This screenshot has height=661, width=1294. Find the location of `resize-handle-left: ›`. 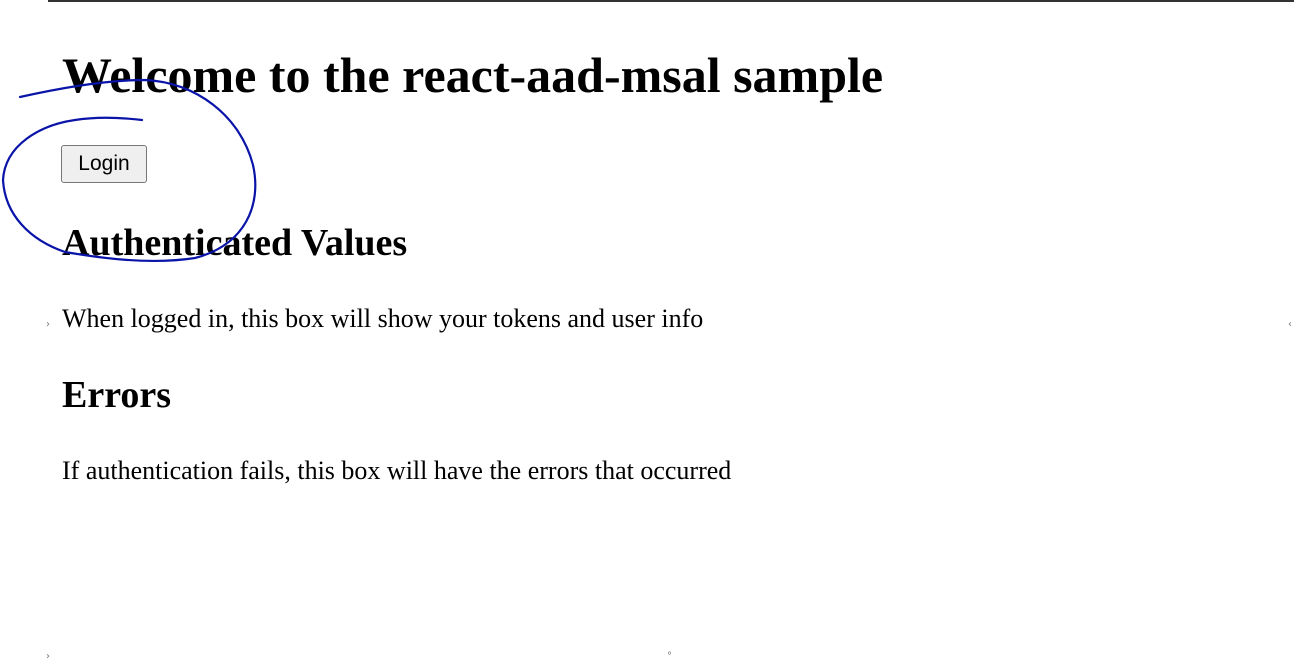

resize-handle-left: › is located at coordinates (50, 325).